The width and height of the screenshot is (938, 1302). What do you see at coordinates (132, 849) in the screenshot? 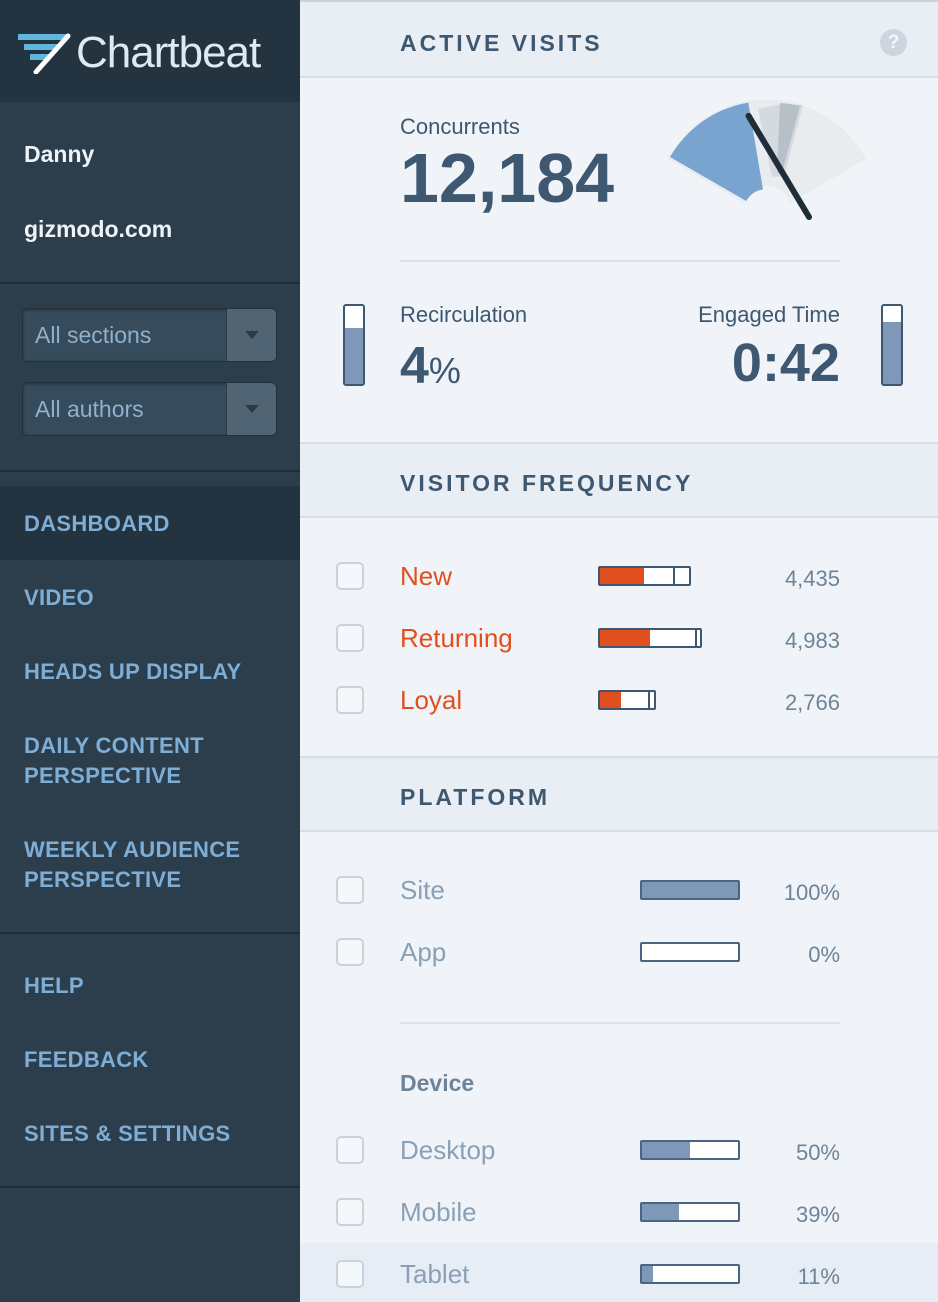
I see `nav-label-line: WEEKLY AUDIENCE` at bounding box center [132, 849].